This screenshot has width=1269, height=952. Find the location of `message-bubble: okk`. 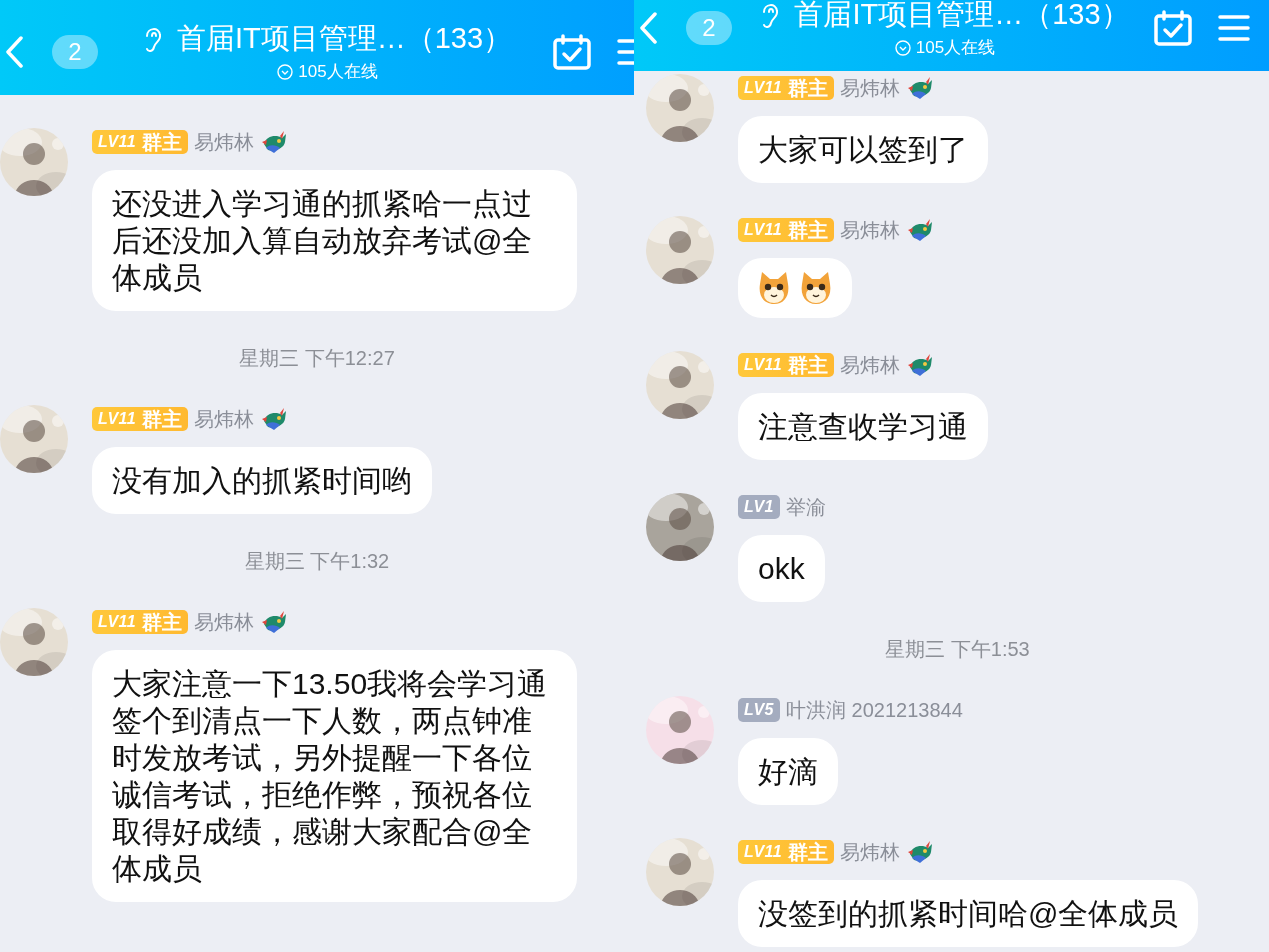

message-bubble: okk is located at coordinates (781, 568).